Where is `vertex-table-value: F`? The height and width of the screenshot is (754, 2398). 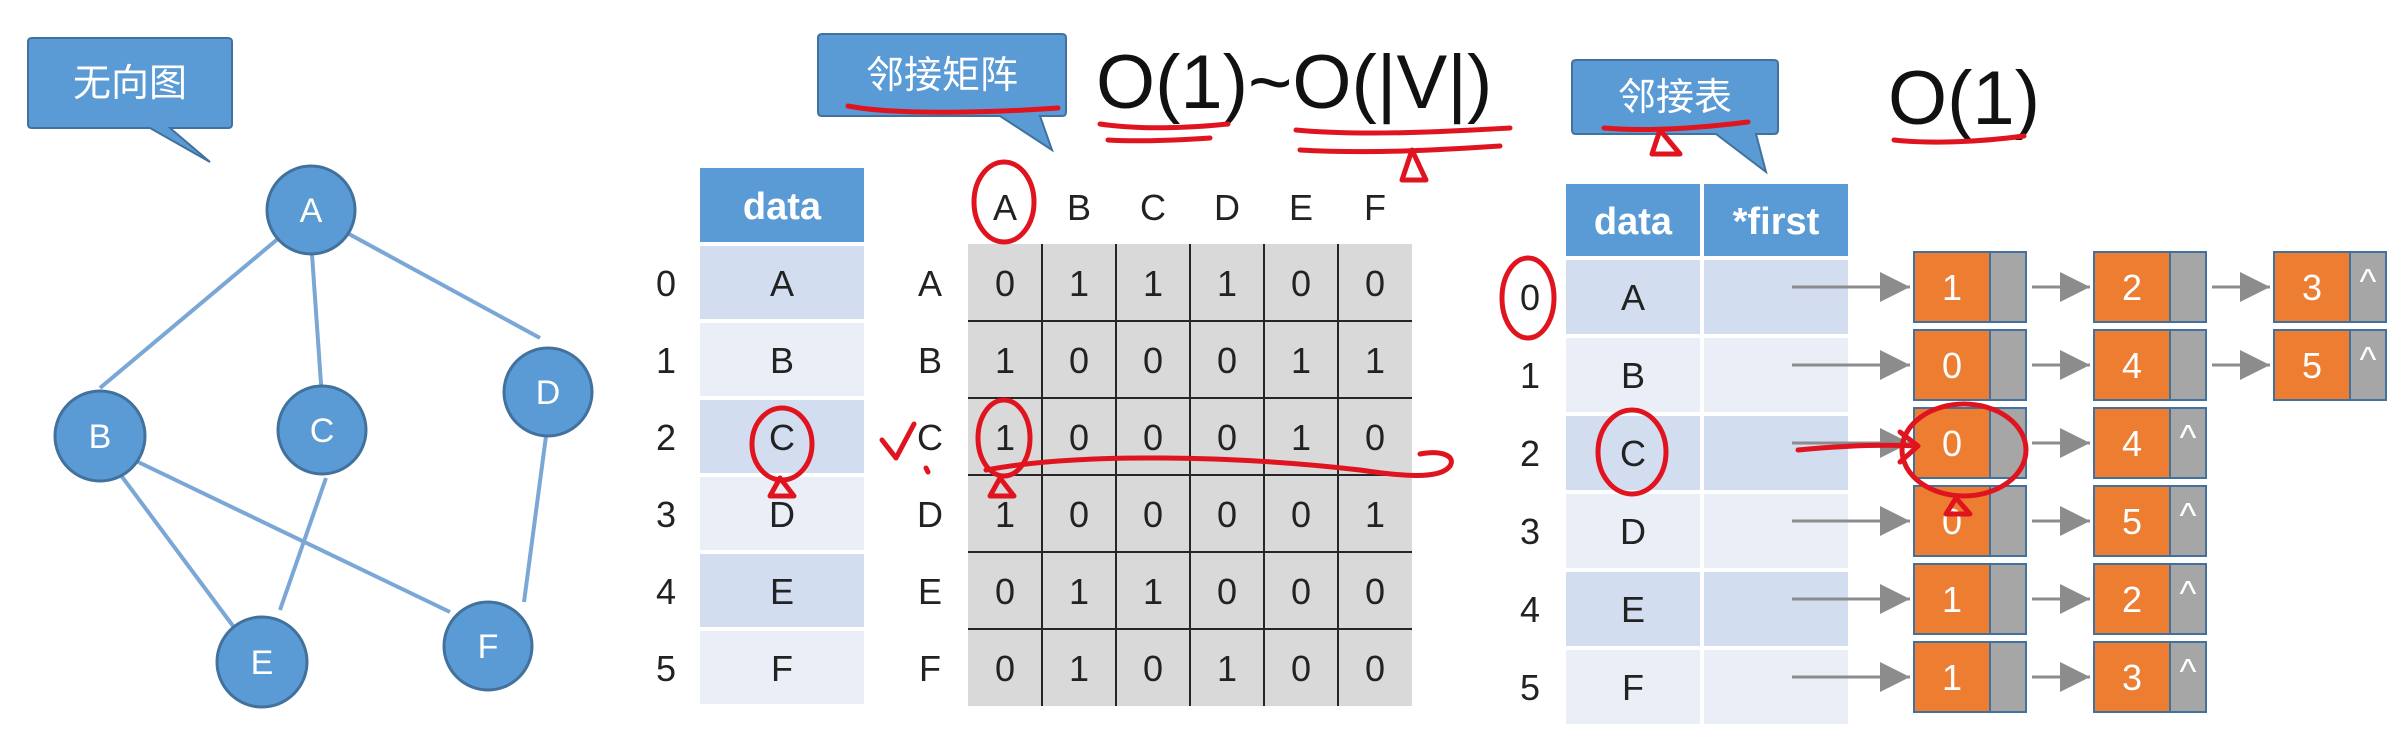
vertex-table-value: F is located at coordinates (782, 668).